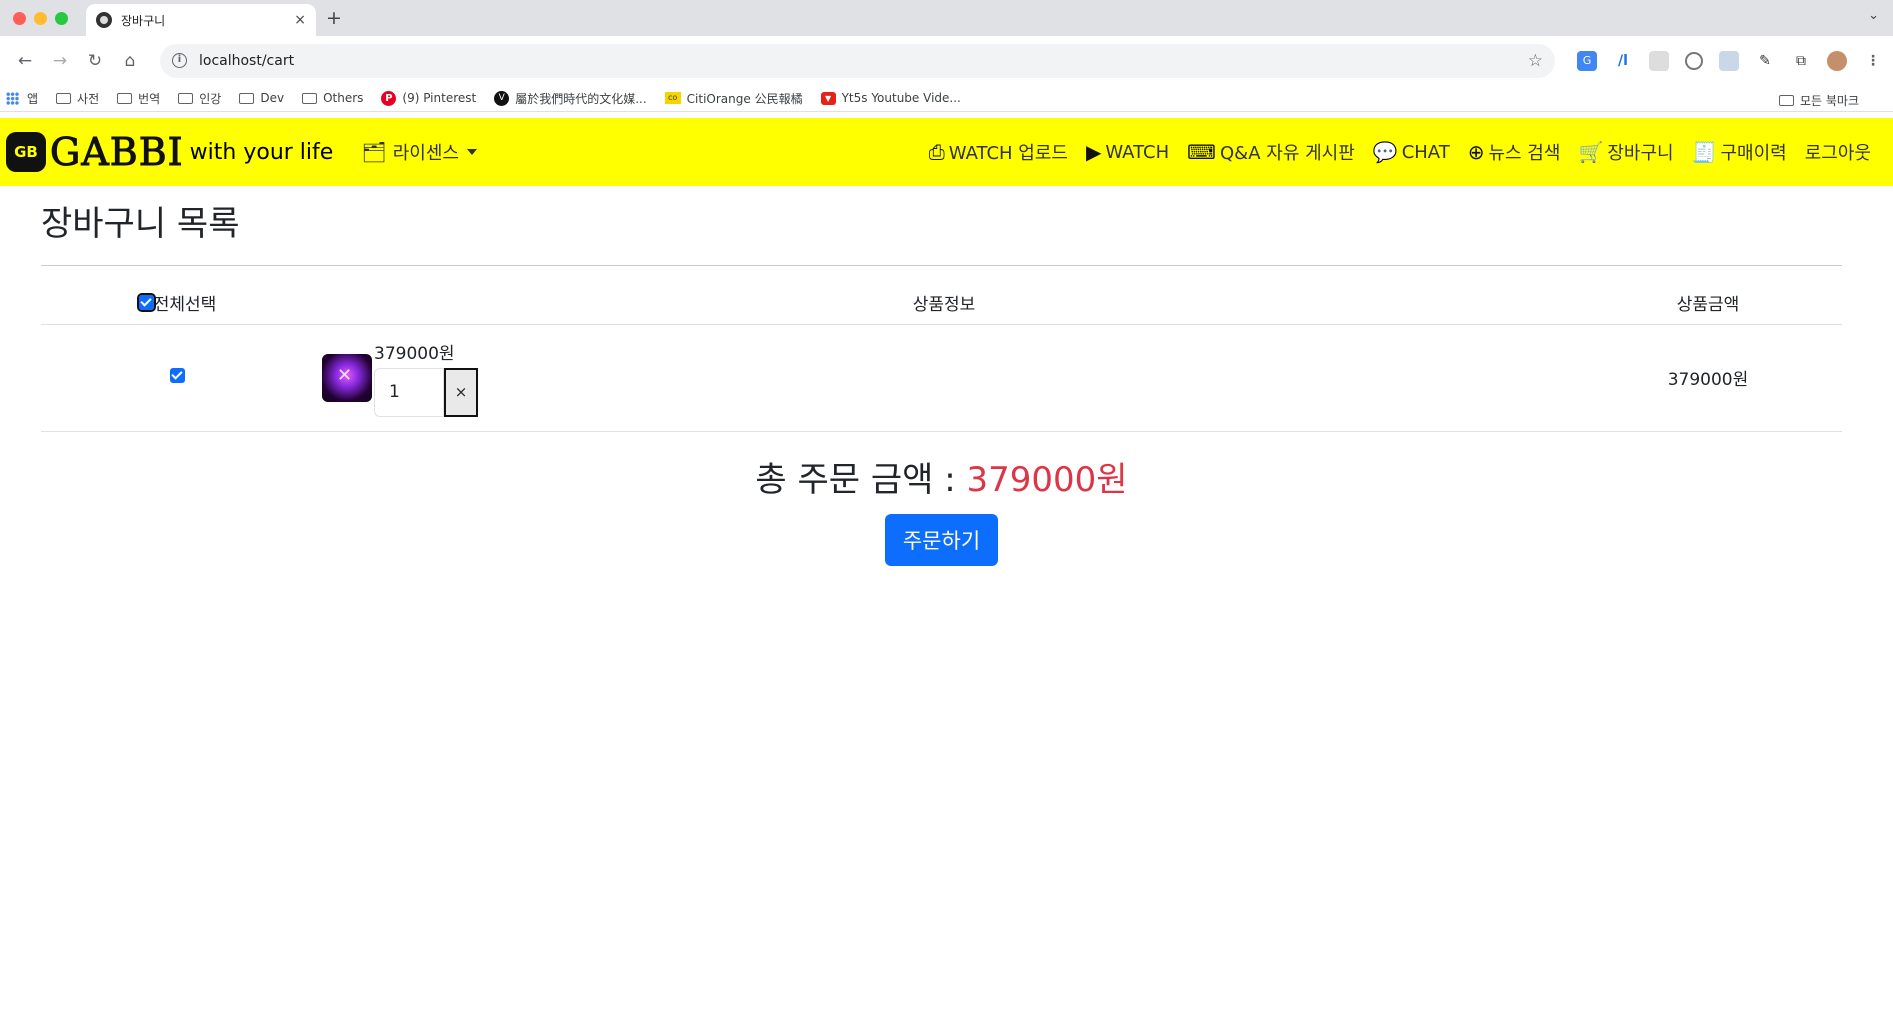 The image size is (1893, 1030). Describe the element at coordinates (88, 98) in the screenshot. I see `bookmark-label: 사전` at that location.